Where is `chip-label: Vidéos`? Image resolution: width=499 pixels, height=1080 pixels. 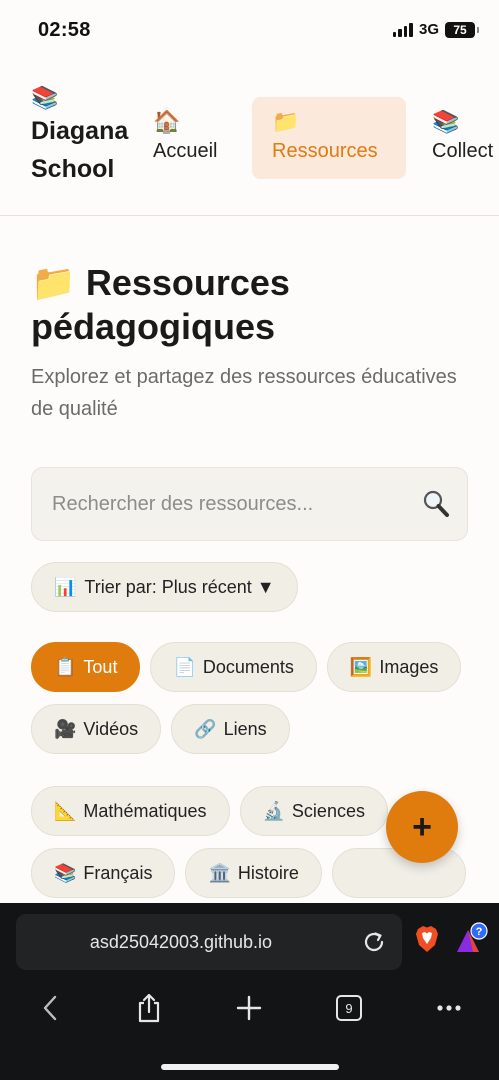 chip-label: Vidéos is located at coordinates (111, 728).